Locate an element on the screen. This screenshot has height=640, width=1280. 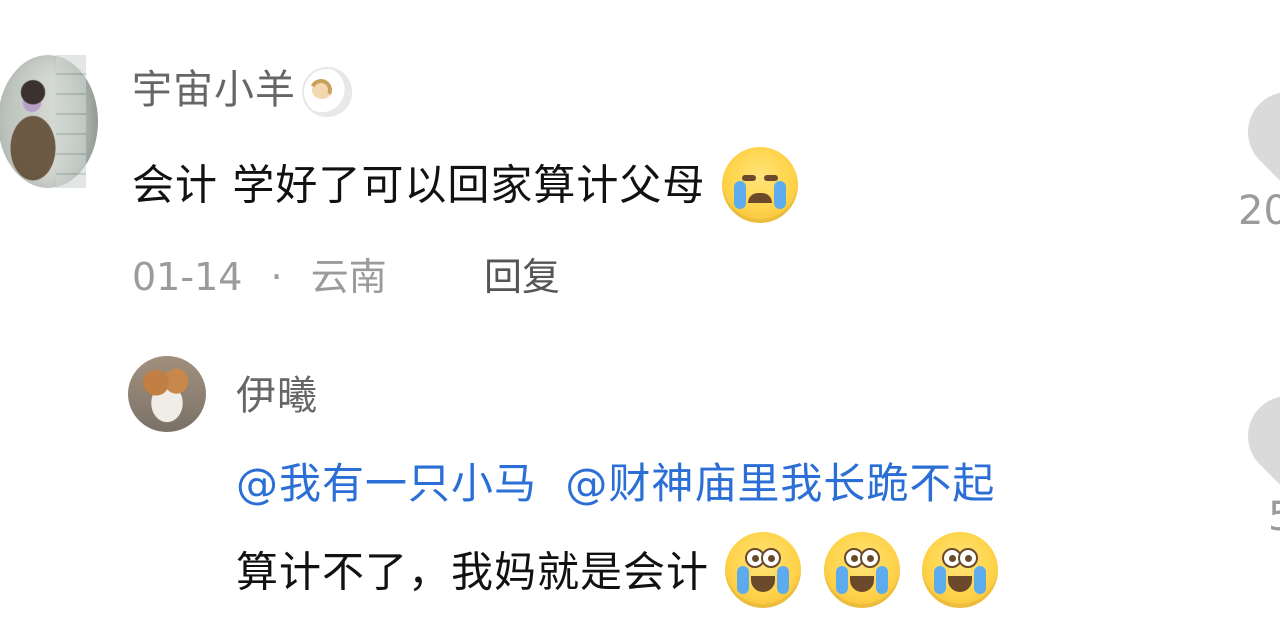
comment-date: 01-14 is located at coordinates (187, 277).